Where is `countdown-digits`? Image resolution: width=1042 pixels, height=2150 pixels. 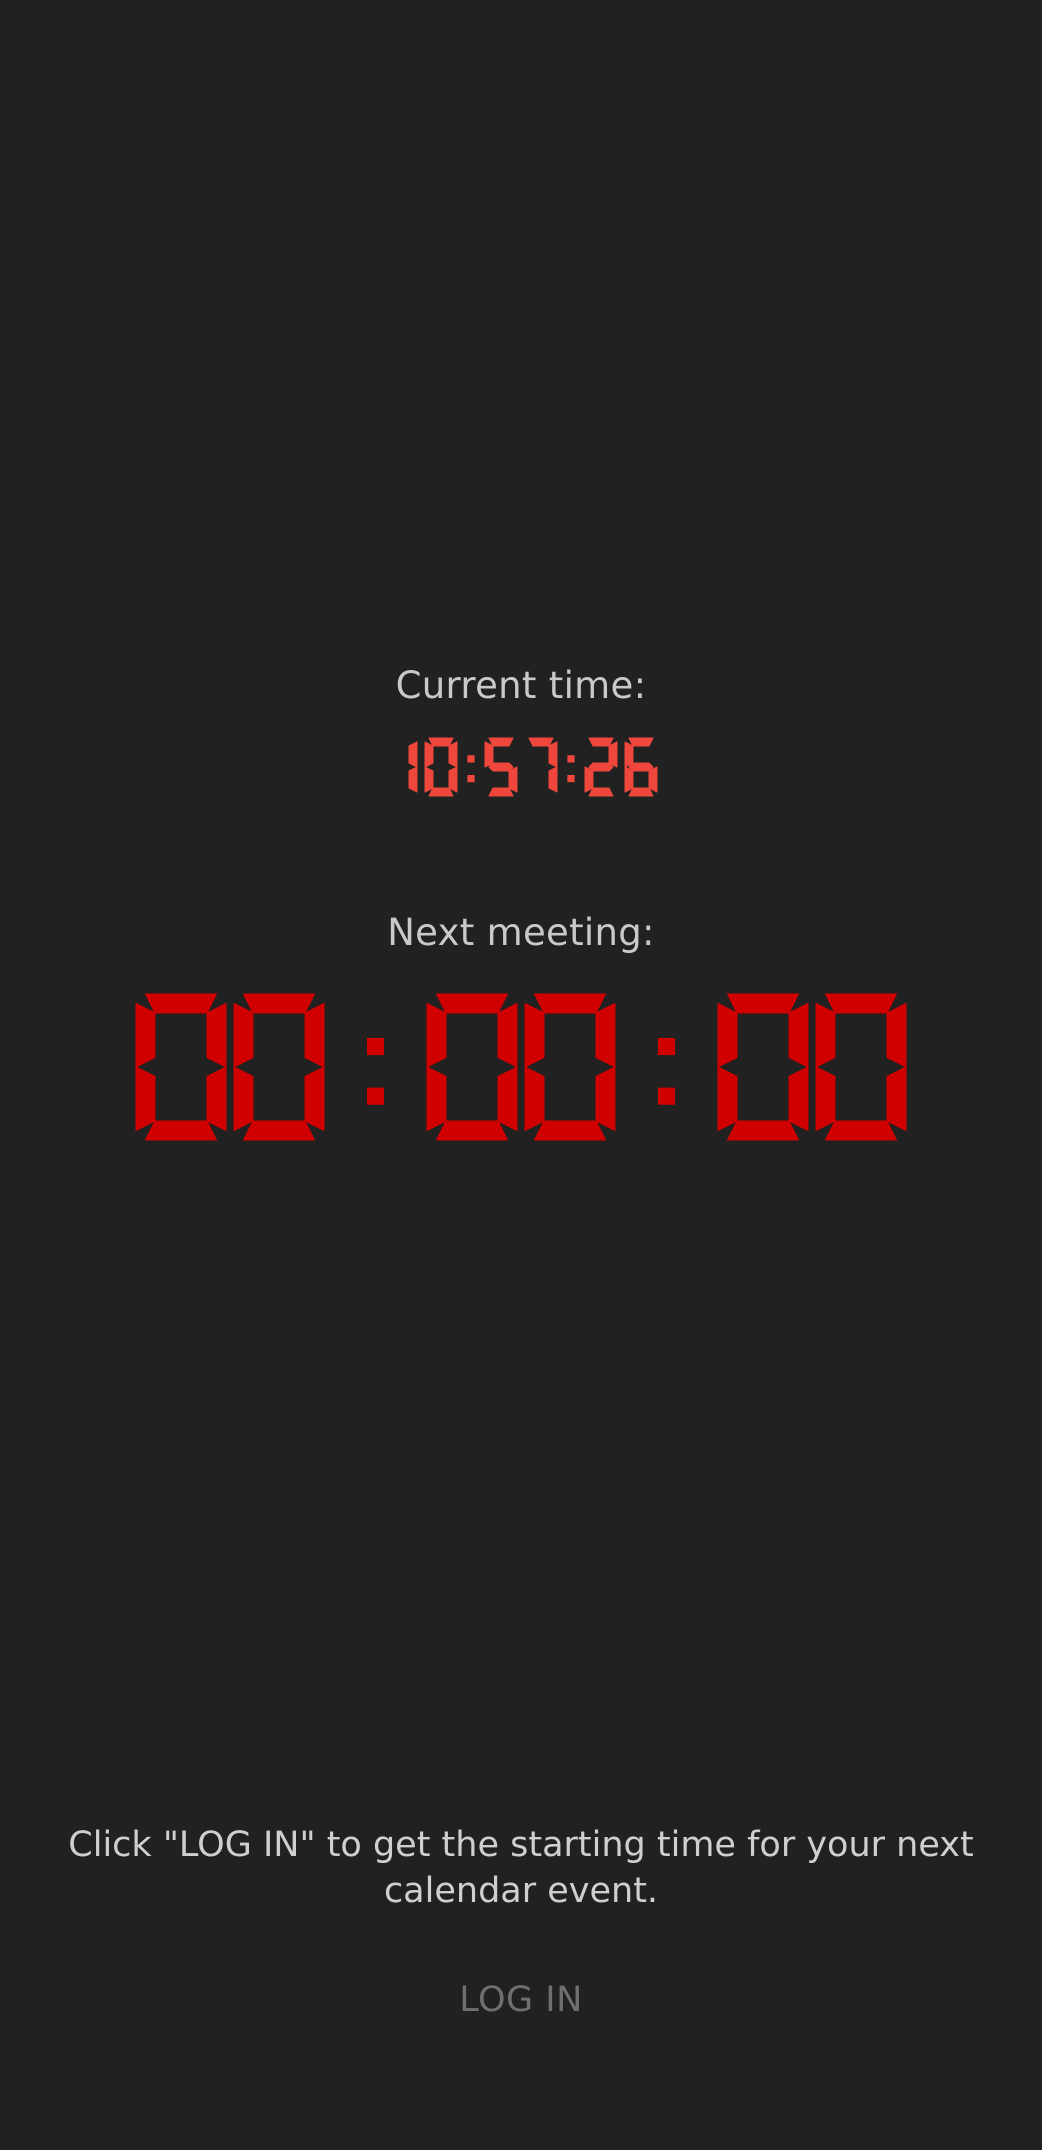 countdown-digits is located at coordinates (521, 1067).